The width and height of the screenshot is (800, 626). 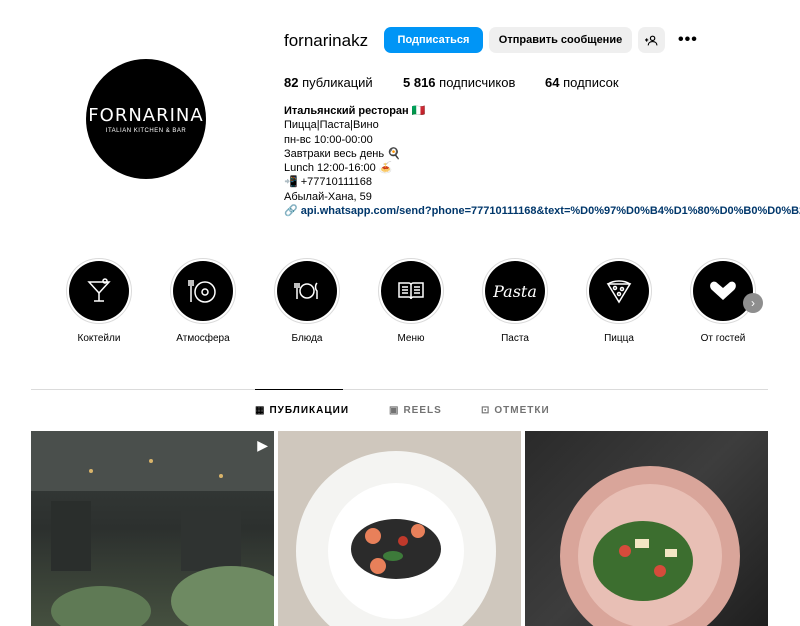 I want to click on stat-posts-count: 82, so click(x=291, y=82).